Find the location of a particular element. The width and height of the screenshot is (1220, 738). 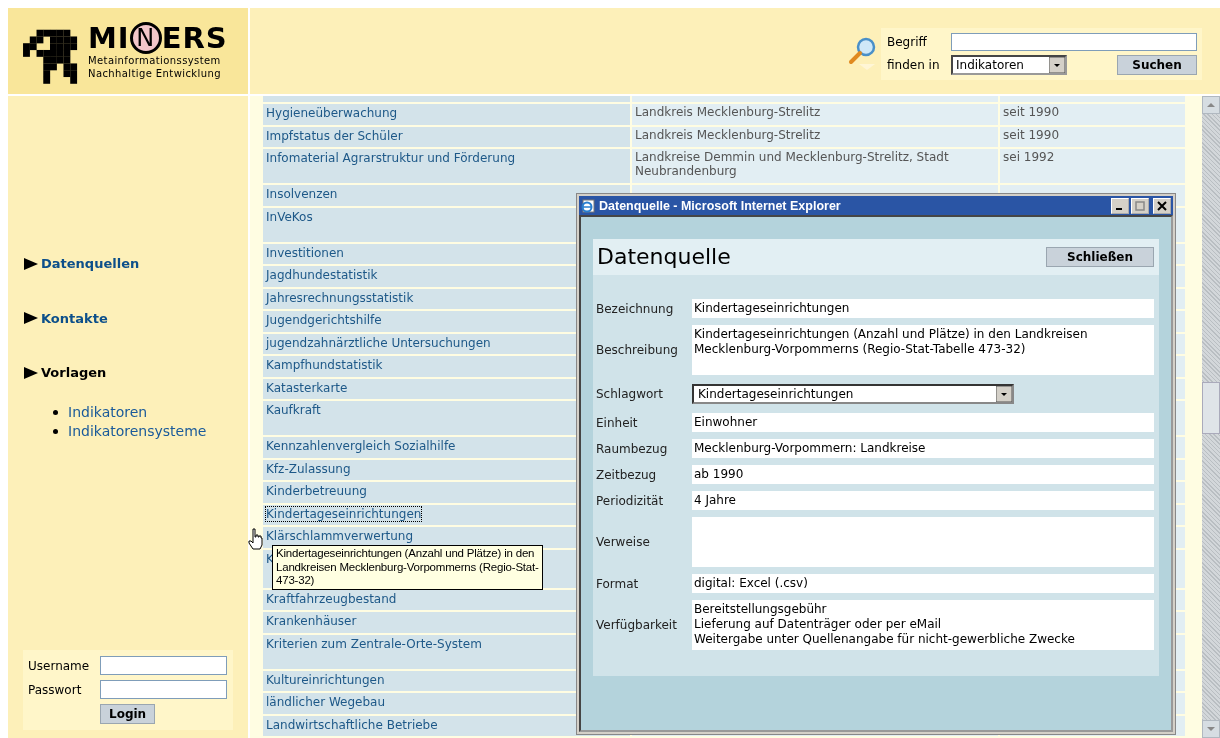

indicator-link: Impfstatus der Schüler is located at coordinates (334, 135).